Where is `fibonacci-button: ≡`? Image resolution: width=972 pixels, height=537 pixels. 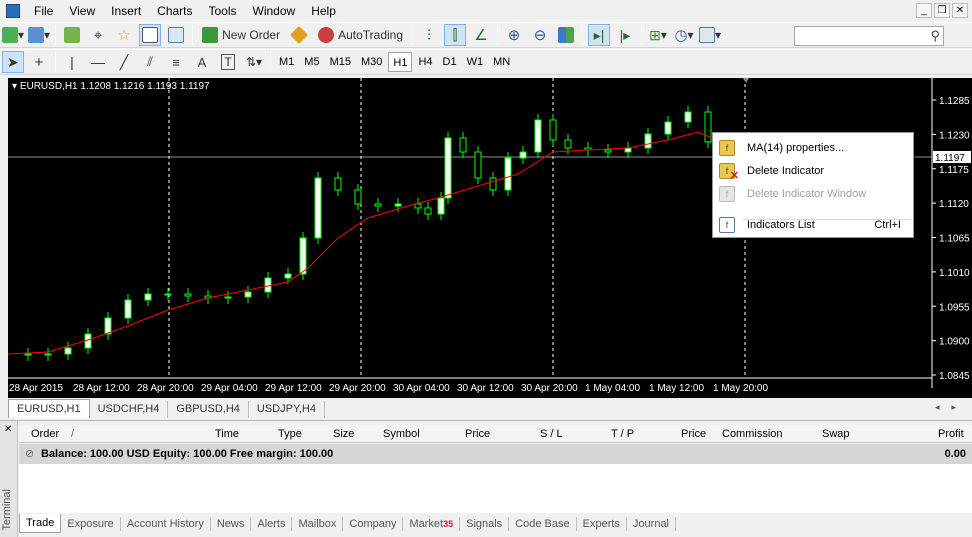
fibonacci-button: ≡ is located at coordinates (176, 62).